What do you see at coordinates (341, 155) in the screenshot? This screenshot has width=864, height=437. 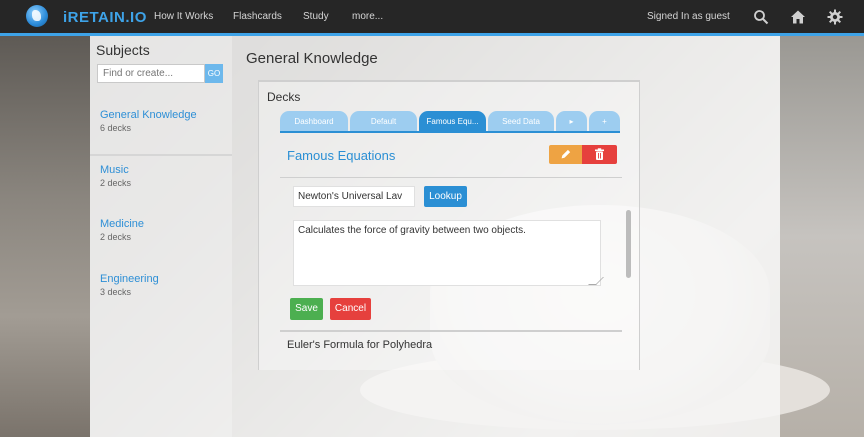 I see `deck-name: Famous Equations` at bounding box center [341, 155].